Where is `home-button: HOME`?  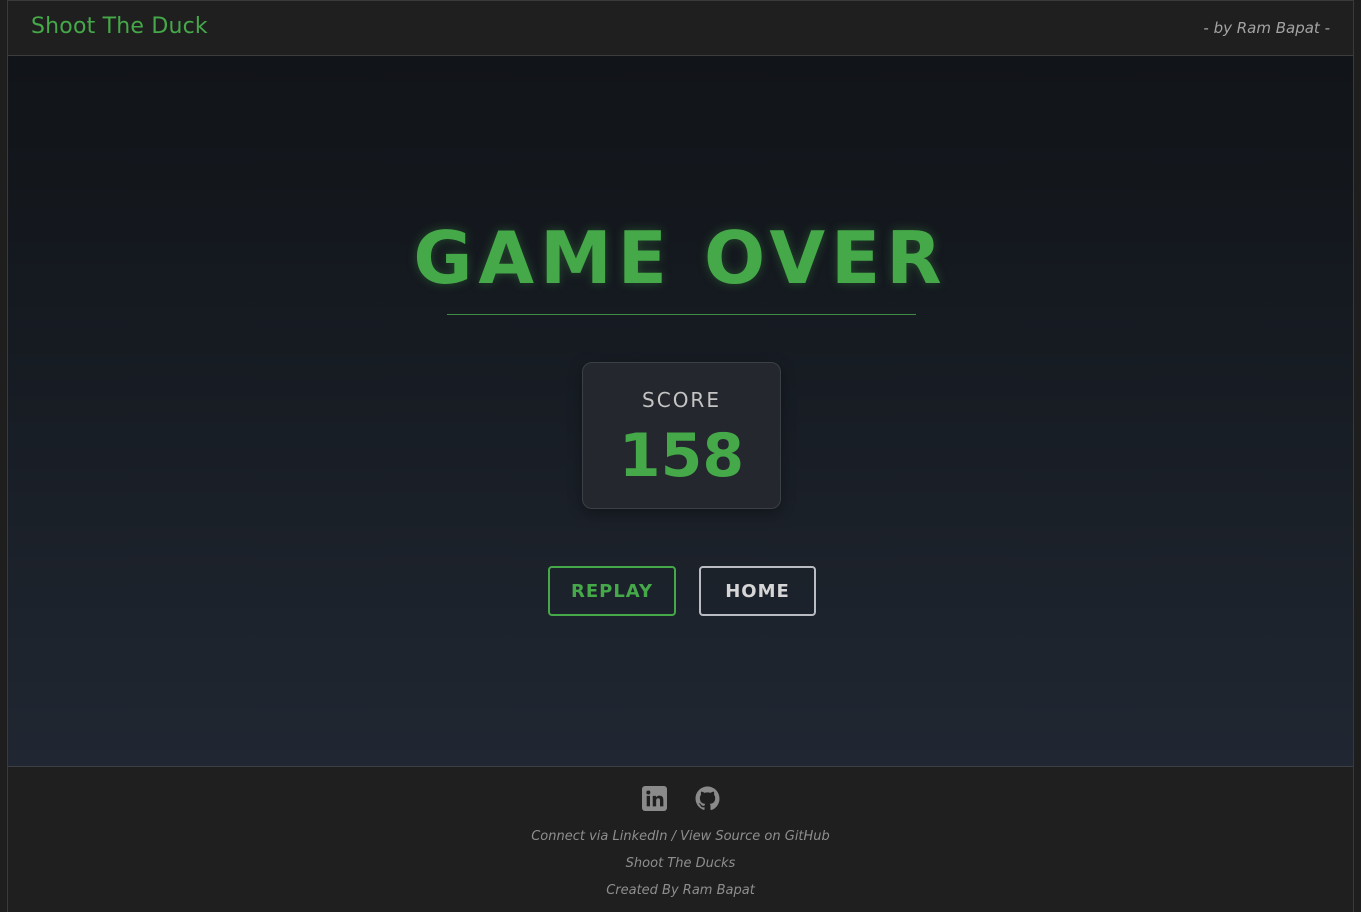 home-button: HOME is located at coordinates (757, 591).